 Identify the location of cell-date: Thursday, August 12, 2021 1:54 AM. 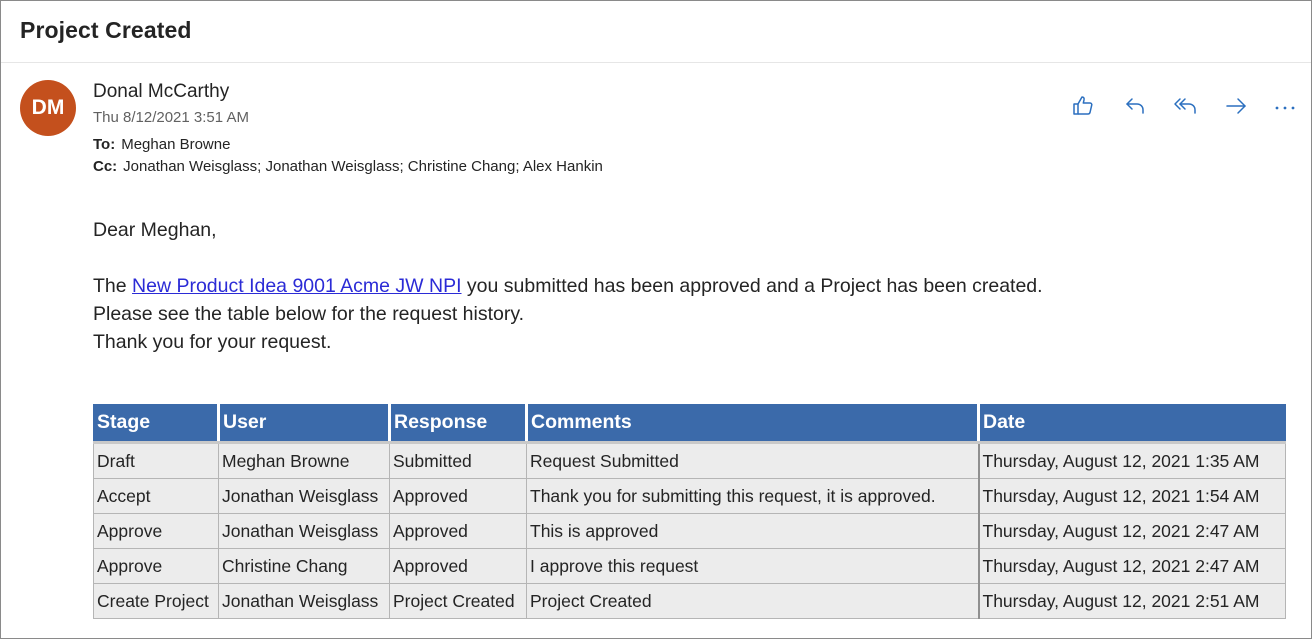
(1132, 496).